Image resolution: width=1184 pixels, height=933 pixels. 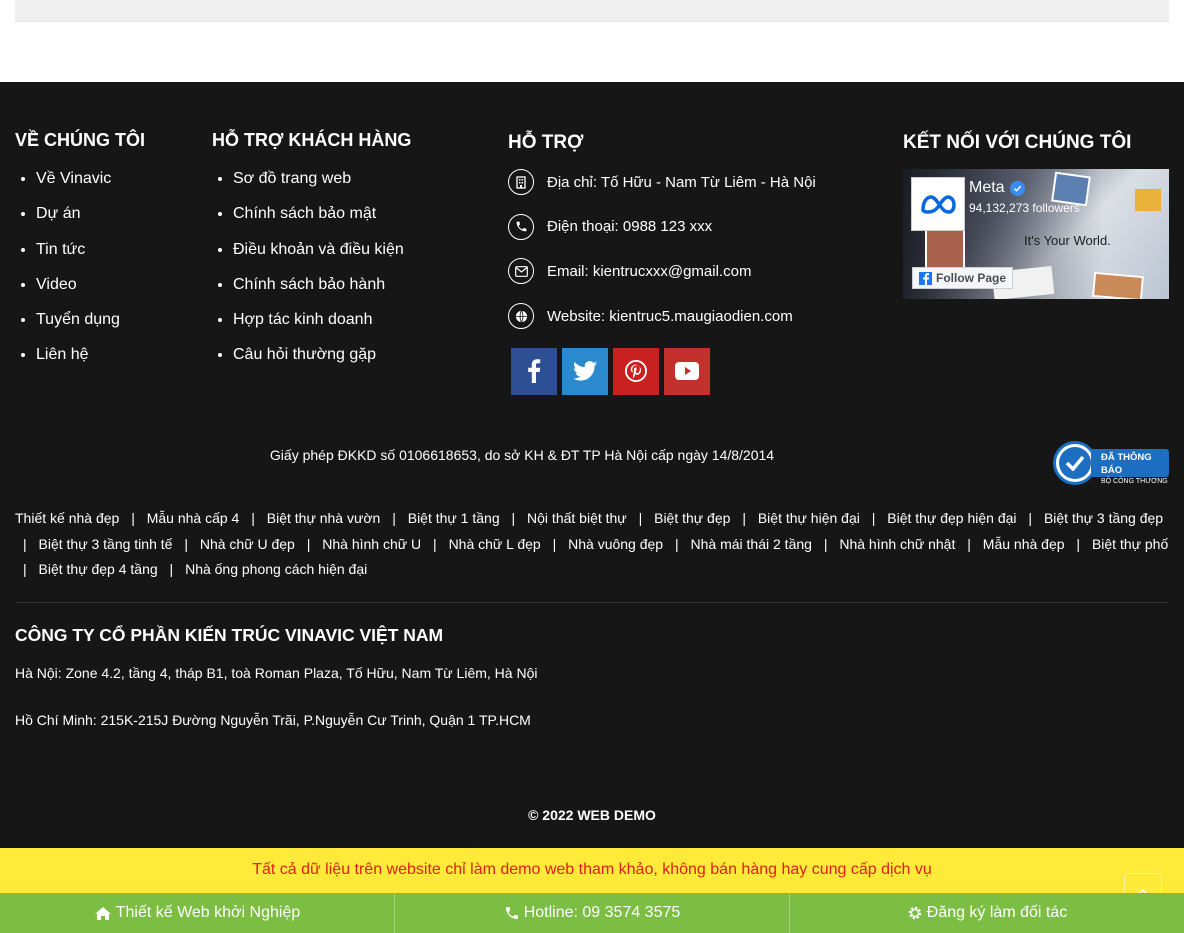 What do you see at coordinates (1130, 544) in the screenshot?
I see `tag-link: Biệt thự phố` at bounding box center [1130, 544].